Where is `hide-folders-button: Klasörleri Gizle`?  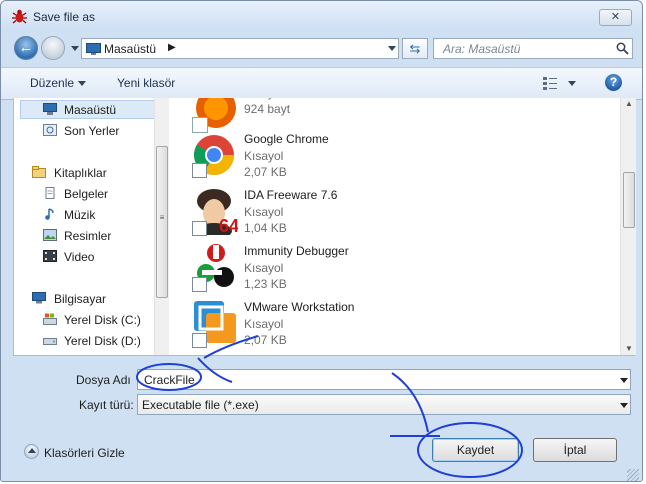 hide-folders-button: Klasörleri Gizle is located at coordinates (84, 453).